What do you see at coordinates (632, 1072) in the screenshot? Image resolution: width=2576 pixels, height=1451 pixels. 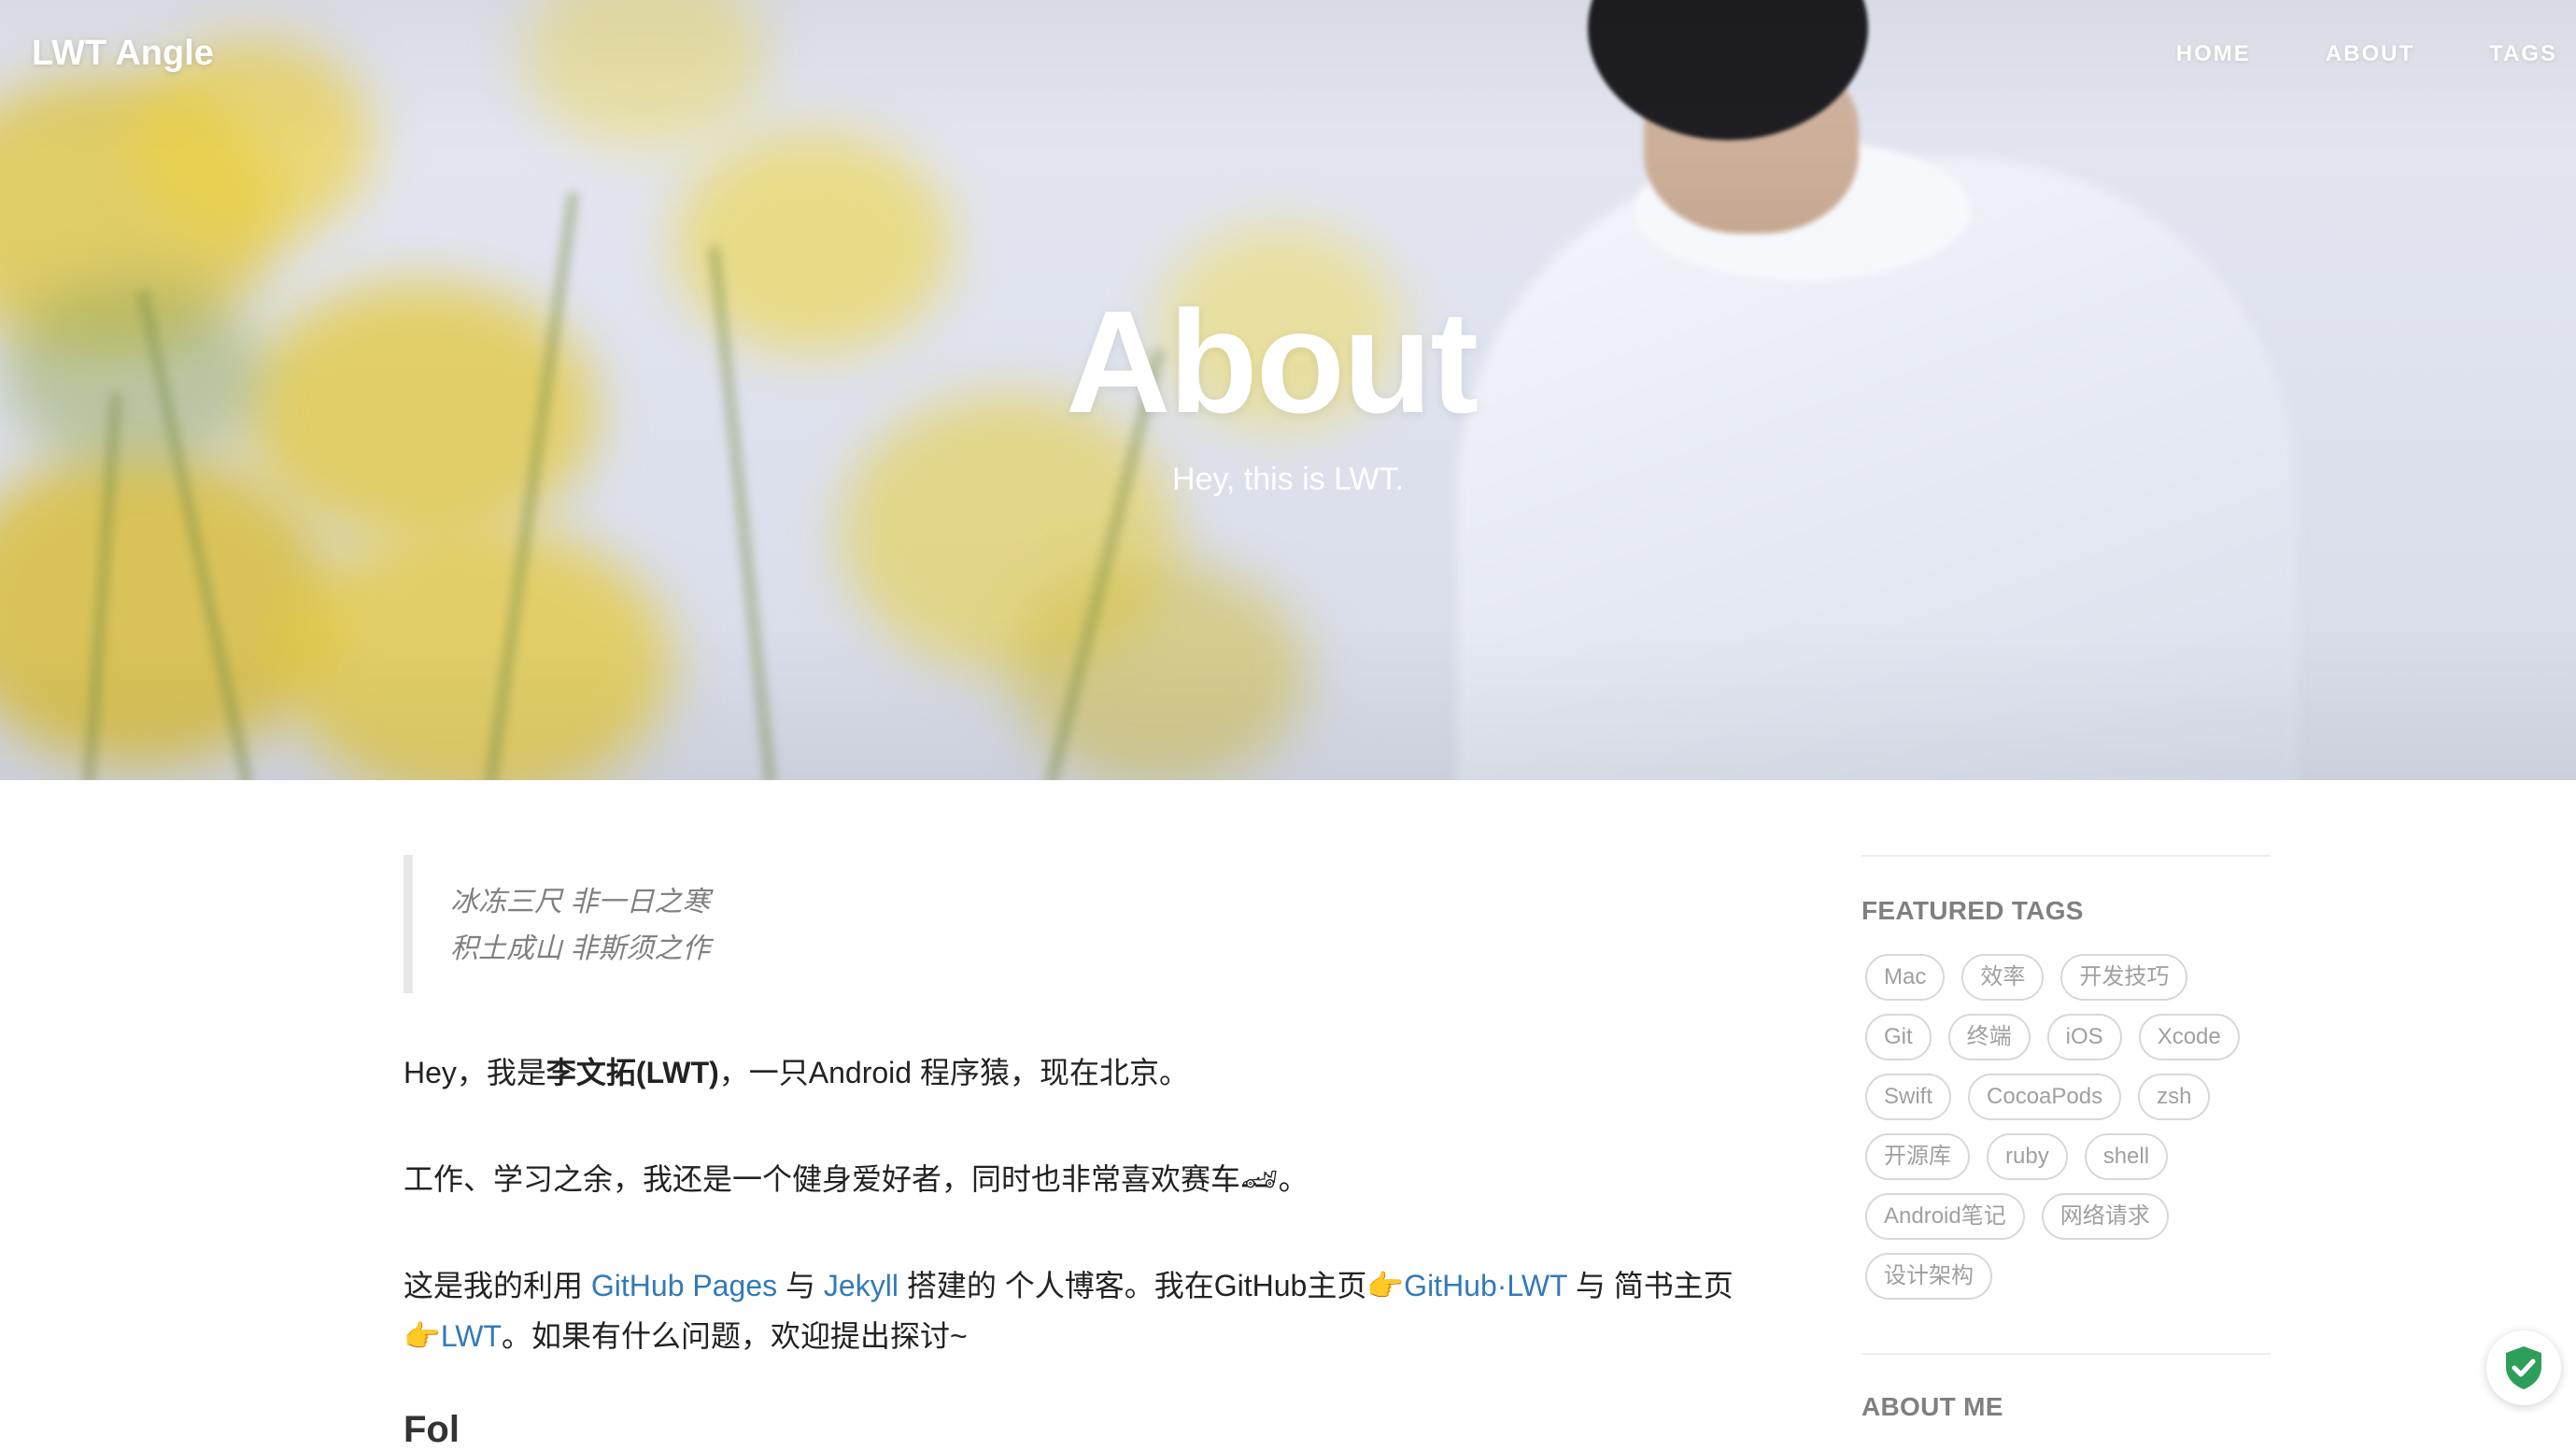 I see `author-name: 李文拓(LWT)` at bounding box center [632, 1072].